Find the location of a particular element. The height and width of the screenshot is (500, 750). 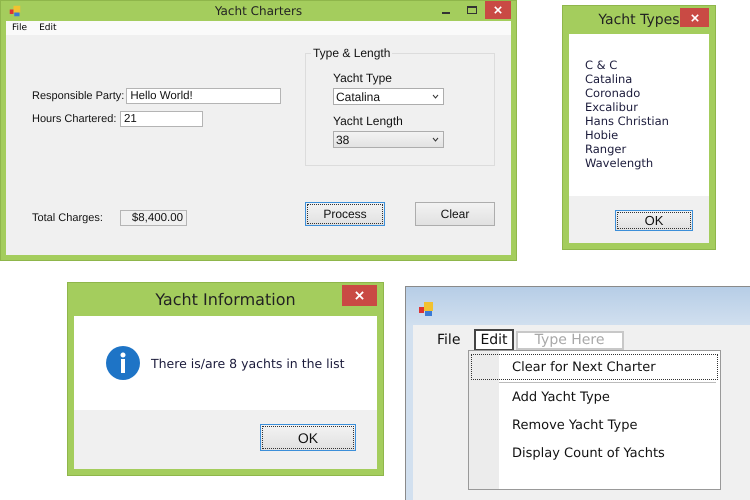

list-item: Wavelength is located at coordinates (619, 163).